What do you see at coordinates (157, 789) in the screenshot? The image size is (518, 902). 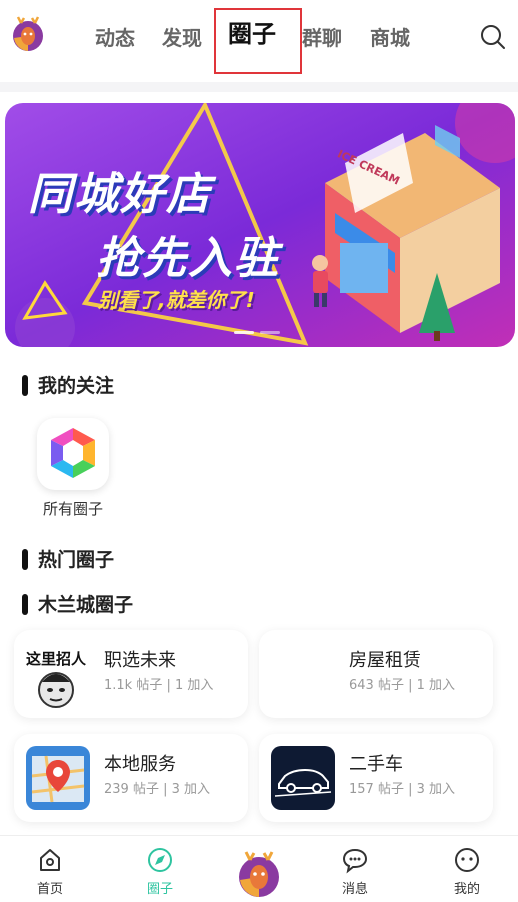 I see `circle-stats: 239 帖子 | 3 加入` at bounding box center [157, 789].